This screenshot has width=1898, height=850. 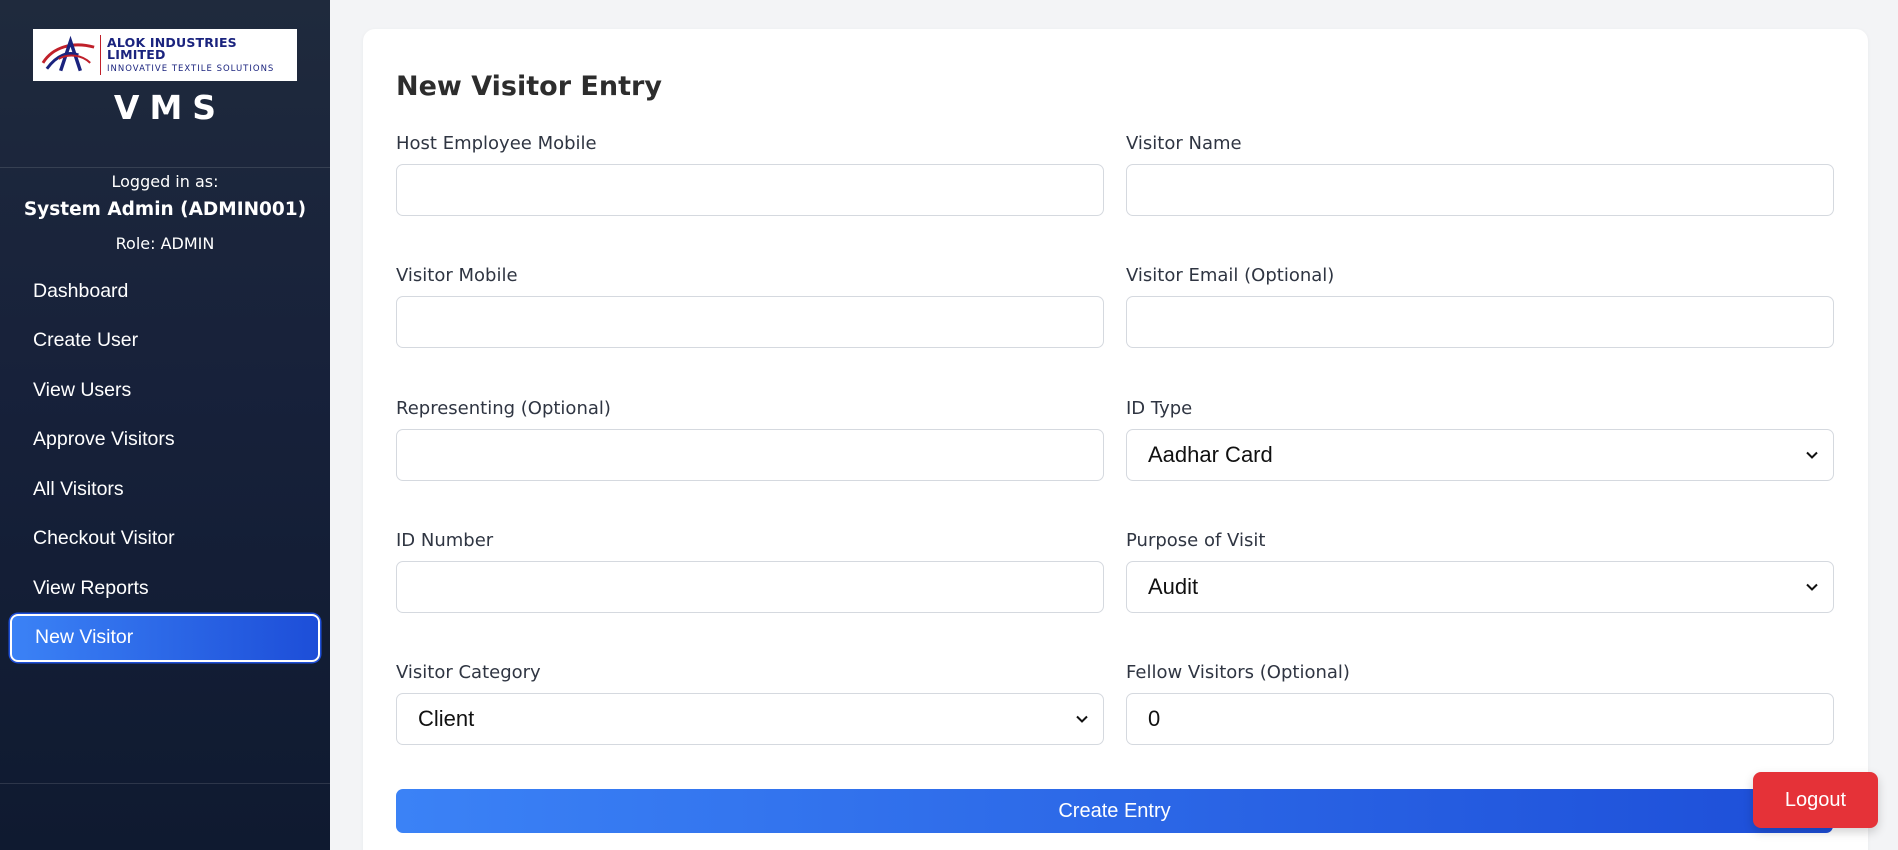 I want to click on id-type-selected: Aadhar Card, so click(x=1210, y=454).